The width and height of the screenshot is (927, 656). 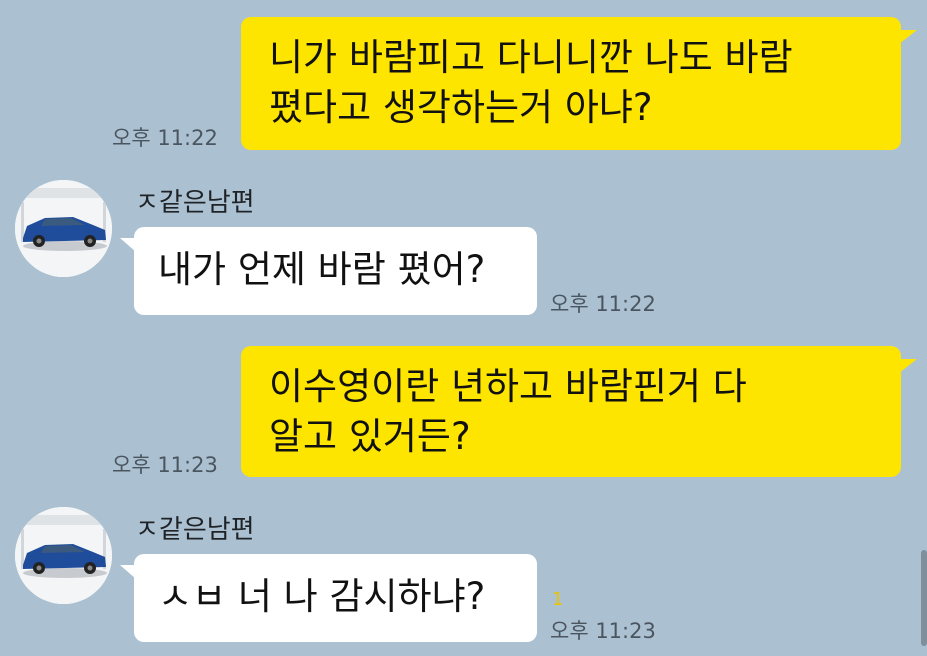 I want to click on message-line: 폈다고 생각하는거 아냐?, so click(x=461, y=107).